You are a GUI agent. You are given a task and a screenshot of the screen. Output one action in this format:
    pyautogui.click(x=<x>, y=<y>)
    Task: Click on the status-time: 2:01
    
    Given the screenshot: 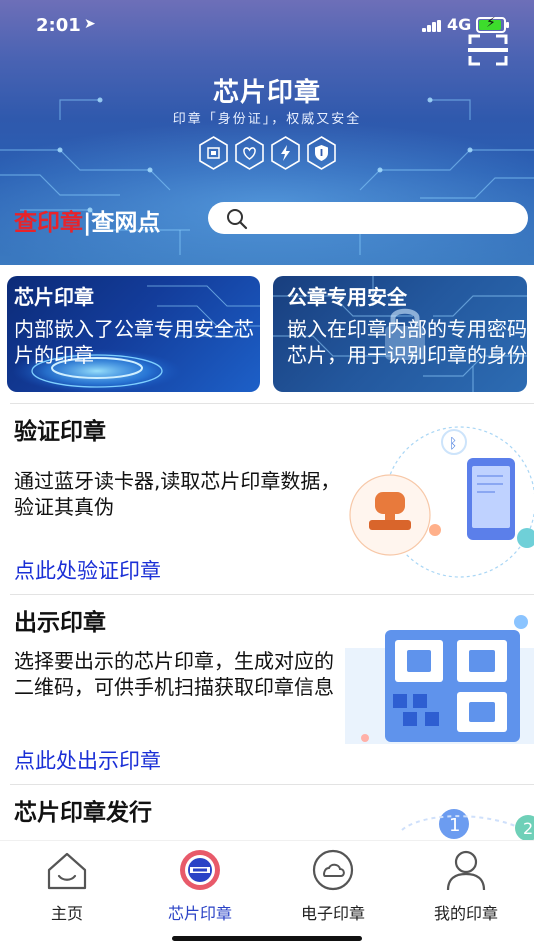 What is the action you would take?
    pyautogui.click(x=58, y=25)
    